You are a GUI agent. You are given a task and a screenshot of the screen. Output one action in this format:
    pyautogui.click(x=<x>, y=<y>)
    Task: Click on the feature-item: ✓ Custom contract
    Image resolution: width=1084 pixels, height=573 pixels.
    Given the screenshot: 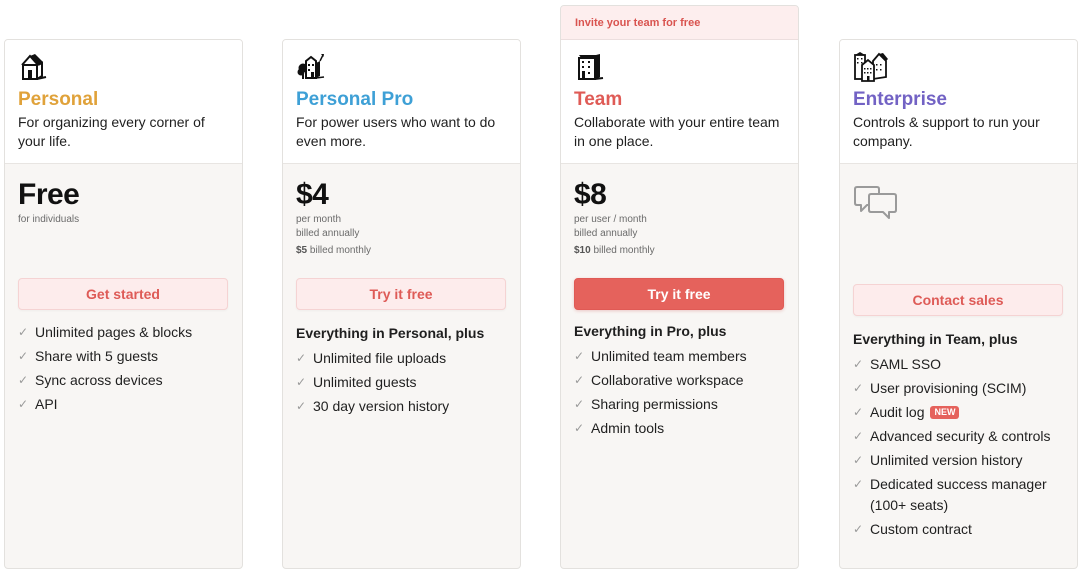 What is the action you would take?
    pyautogui.click(x=958, y=529)
    